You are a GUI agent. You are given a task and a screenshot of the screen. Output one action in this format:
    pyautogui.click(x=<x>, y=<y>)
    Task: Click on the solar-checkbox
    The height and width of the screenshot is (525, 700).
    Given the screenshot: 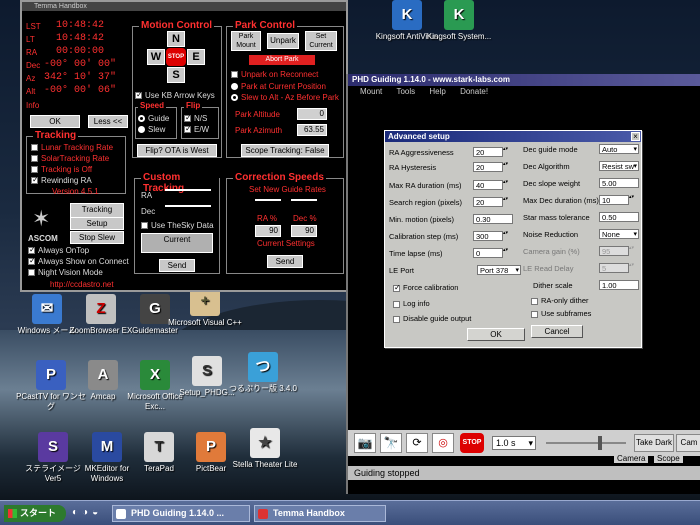 What is the action you would take?
    pyautogui.click(x=34, y=159)
    